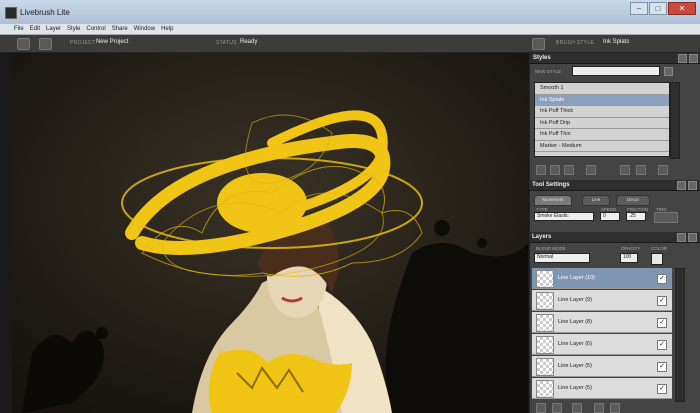  I want to click on blend-mode-label: BLEND MODE, so click(551, 248).